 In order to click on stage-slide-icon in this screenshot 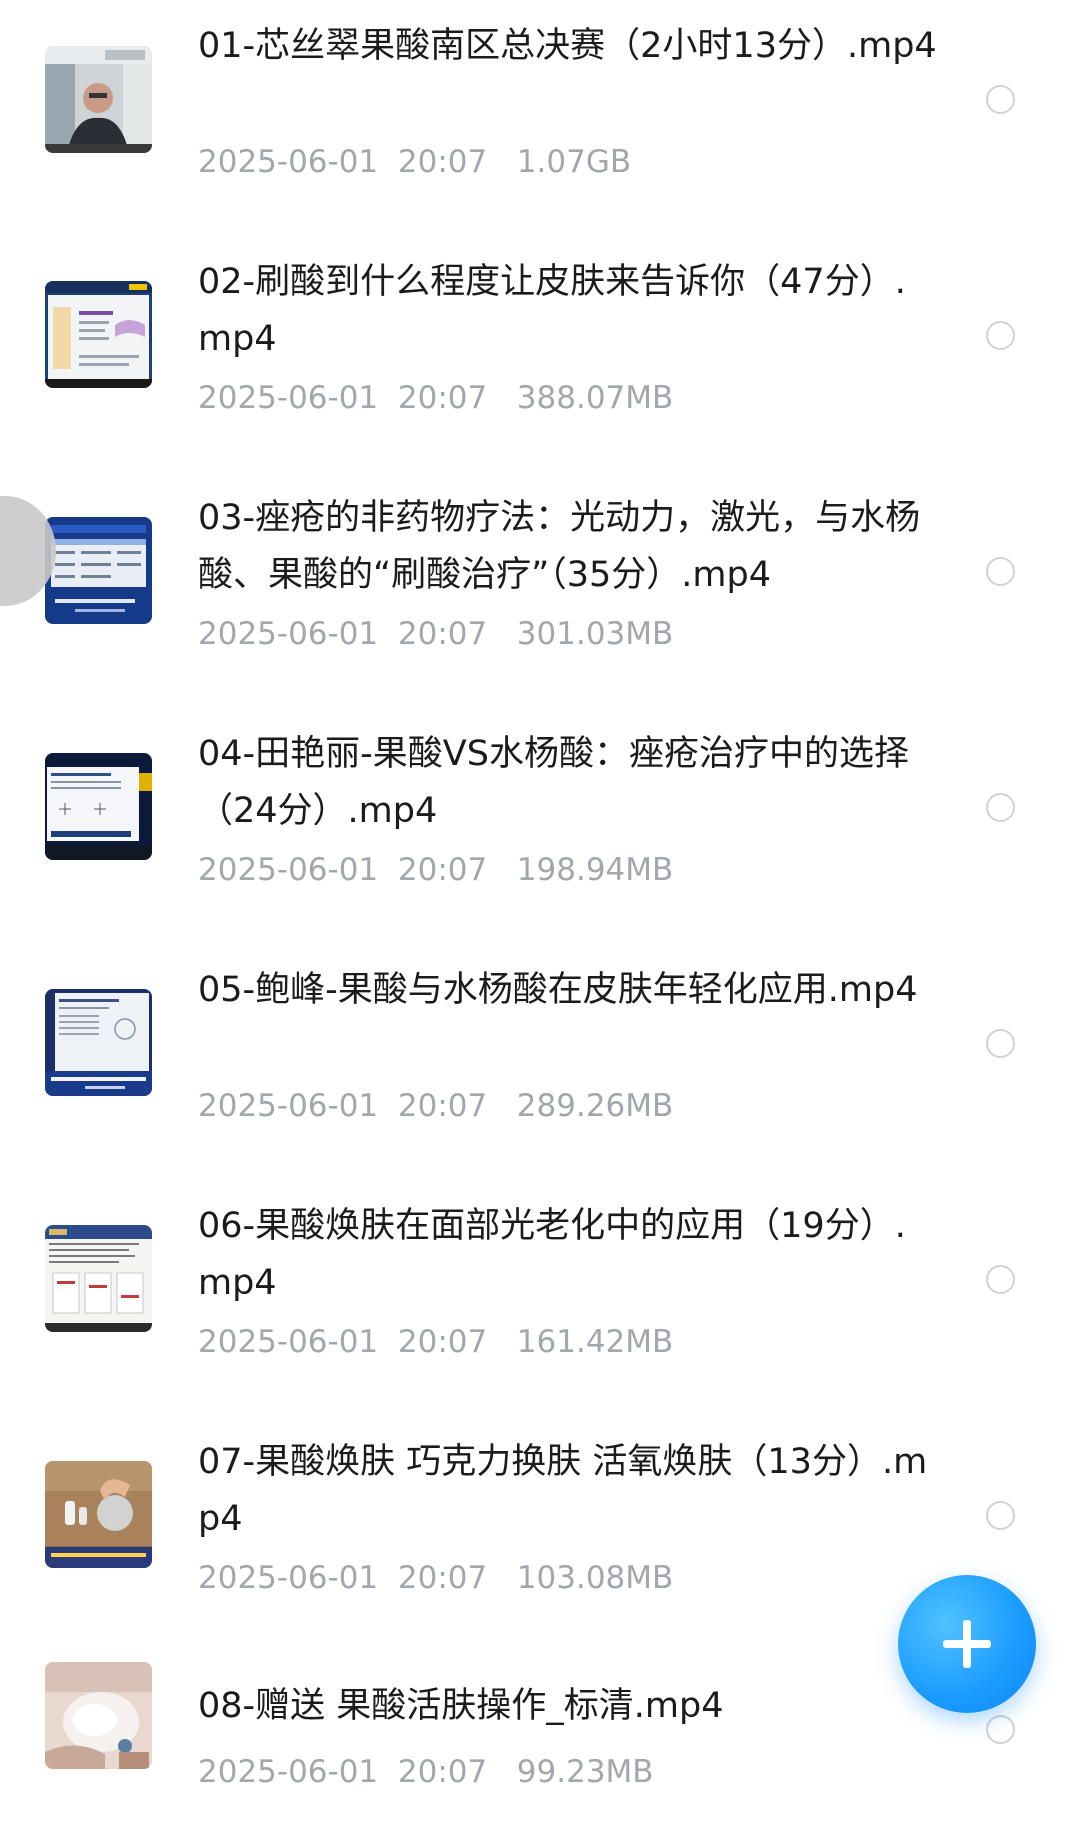, I will do `click(98, 806)`.